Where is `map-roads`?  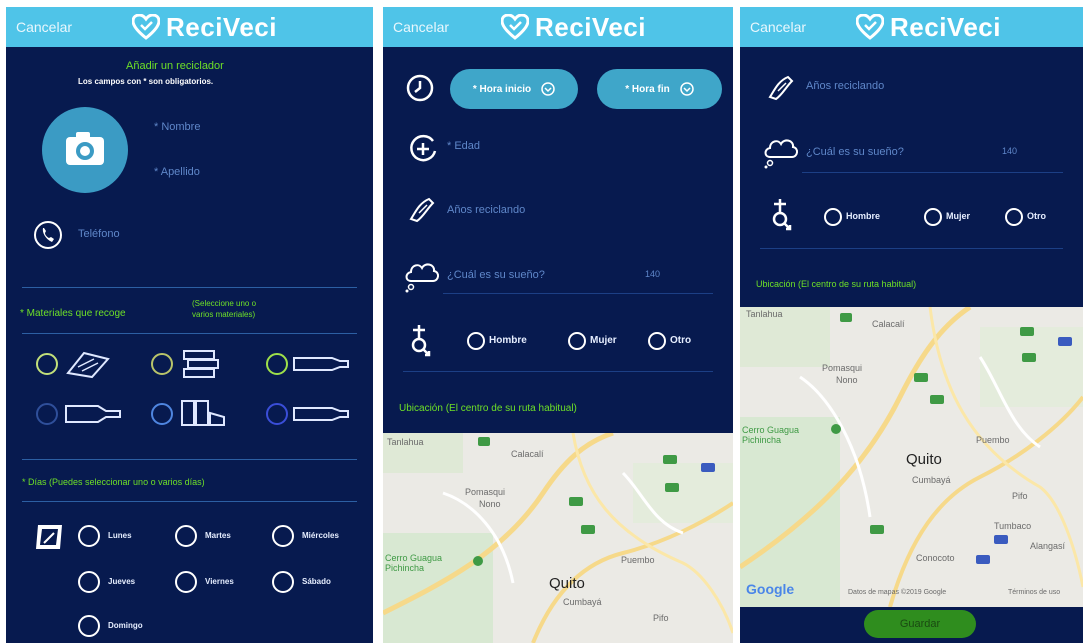
map-roads is located at coordinates (558, 538).